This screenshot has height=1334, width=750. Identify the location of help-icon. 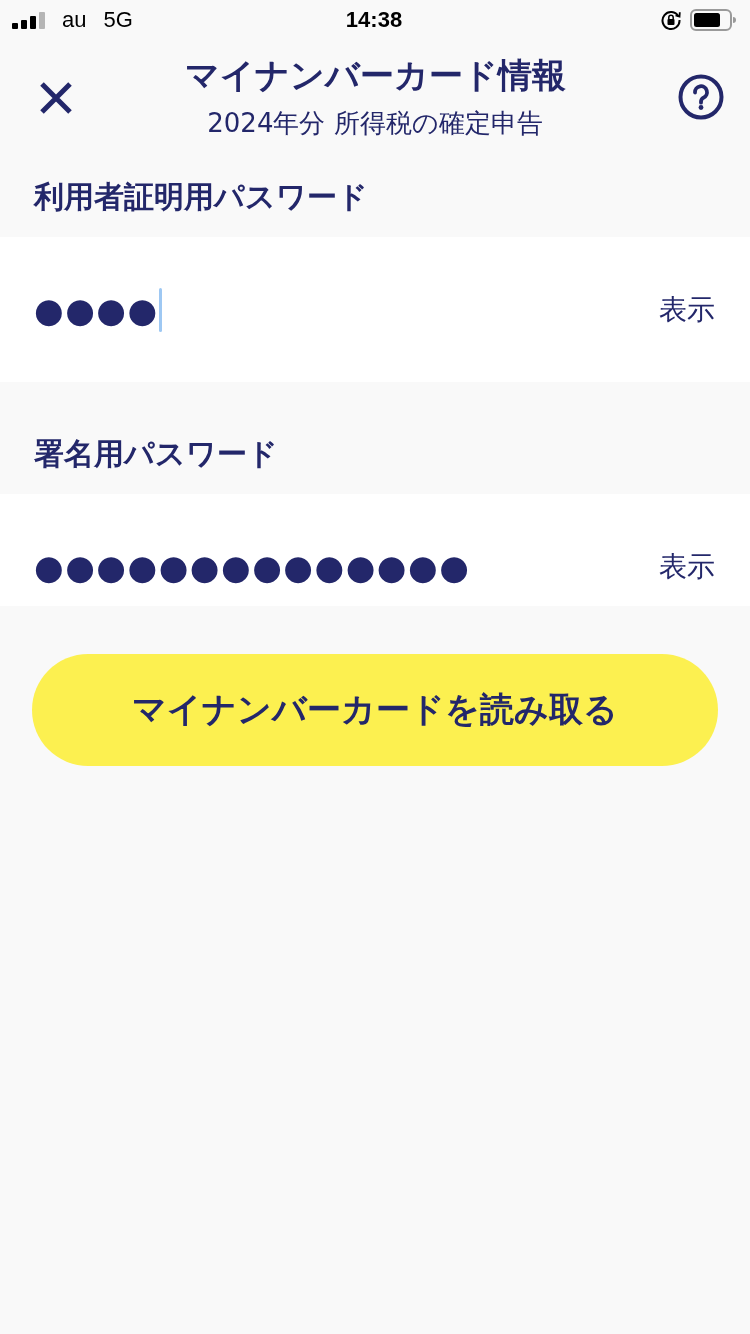
(701, 97).